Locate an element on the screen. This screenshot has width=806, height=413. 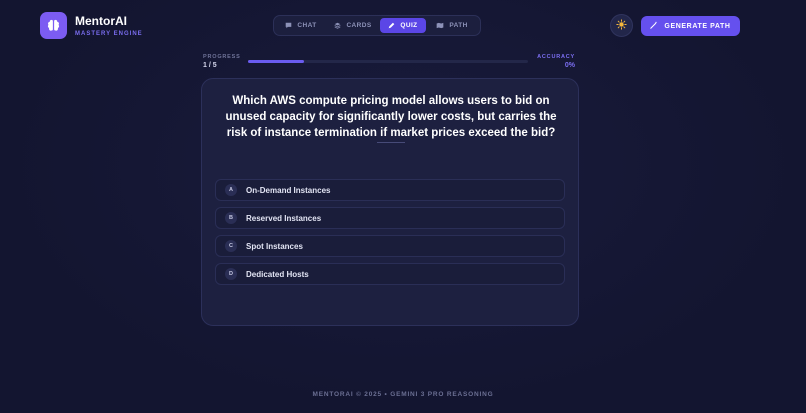
accuracy-value: 0% is located at coordinates (569, 65).